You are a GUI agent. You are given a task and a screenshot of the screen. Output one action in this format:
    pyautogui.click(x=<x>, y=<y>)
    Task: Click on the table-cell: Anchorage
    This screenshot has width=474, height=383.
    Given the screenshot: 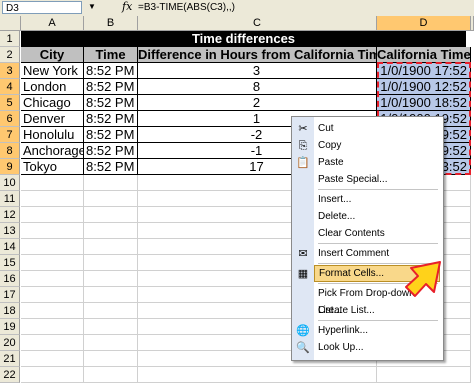 What is the action you would take?
    pyautogui.click(x=52, y=151)
    